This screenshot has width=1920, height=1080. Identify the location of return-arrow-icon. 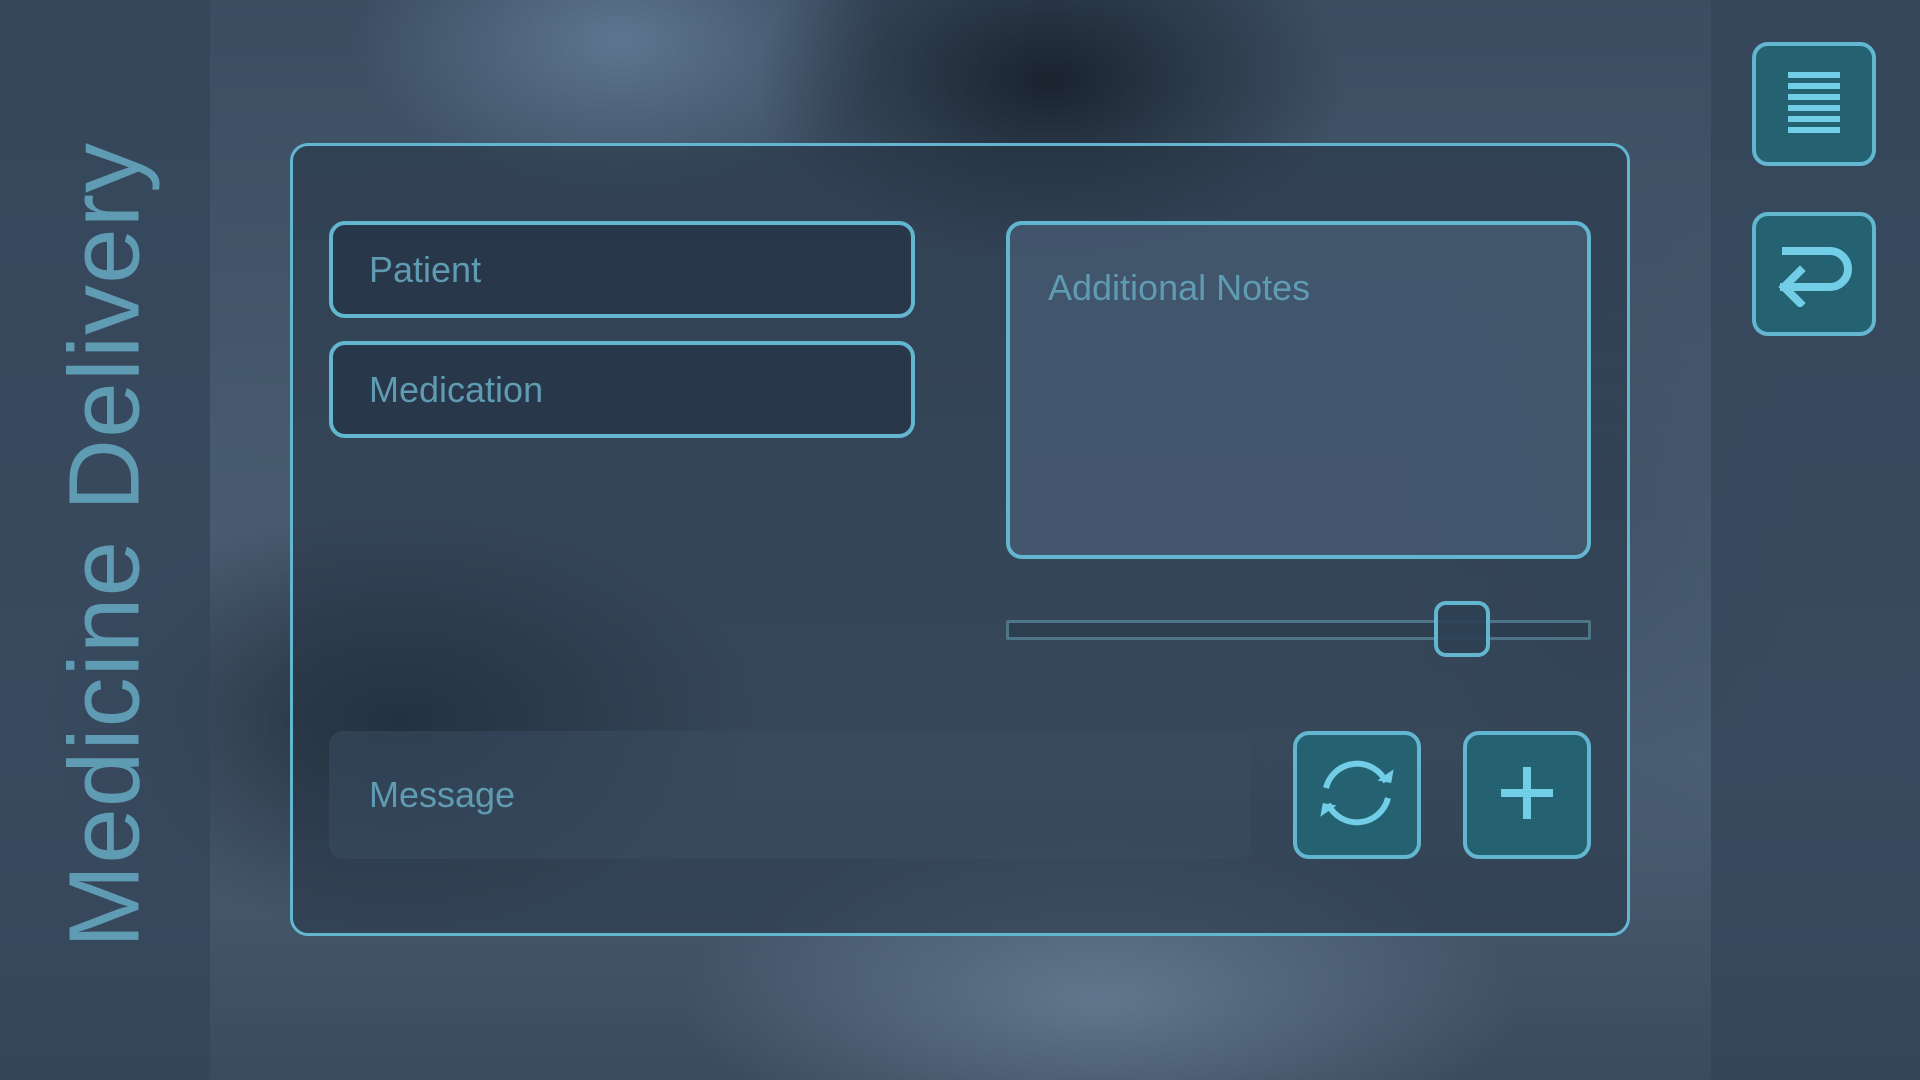
(1814, 274).